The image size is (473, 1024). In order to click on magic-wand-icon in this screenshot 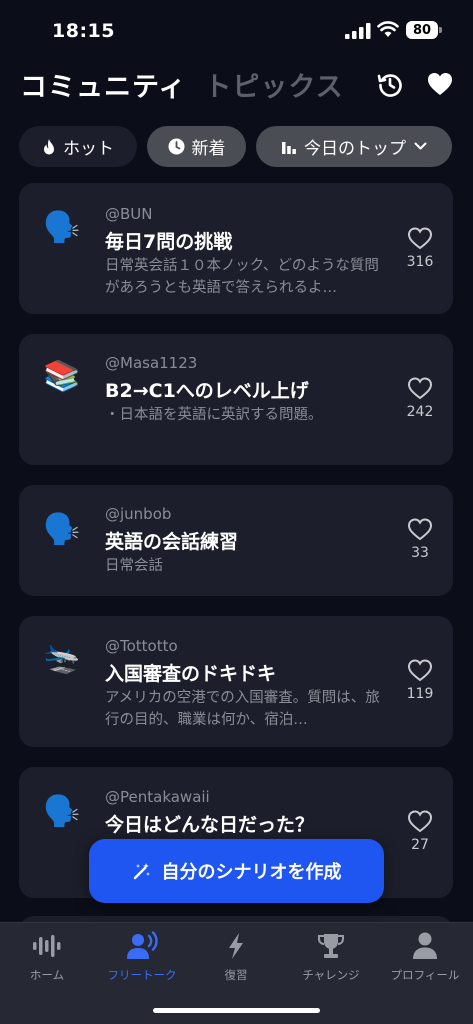, I will do `click(141, 871)`.